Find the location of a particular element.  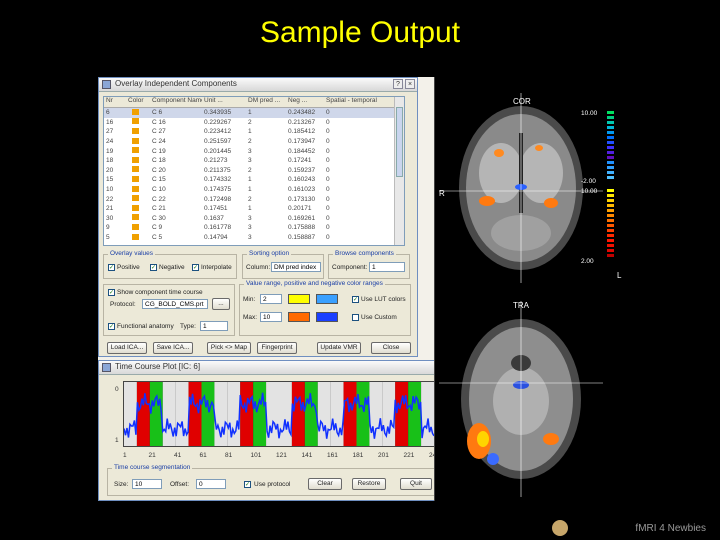

max-field: 10 is located at coordinates (271, 317).